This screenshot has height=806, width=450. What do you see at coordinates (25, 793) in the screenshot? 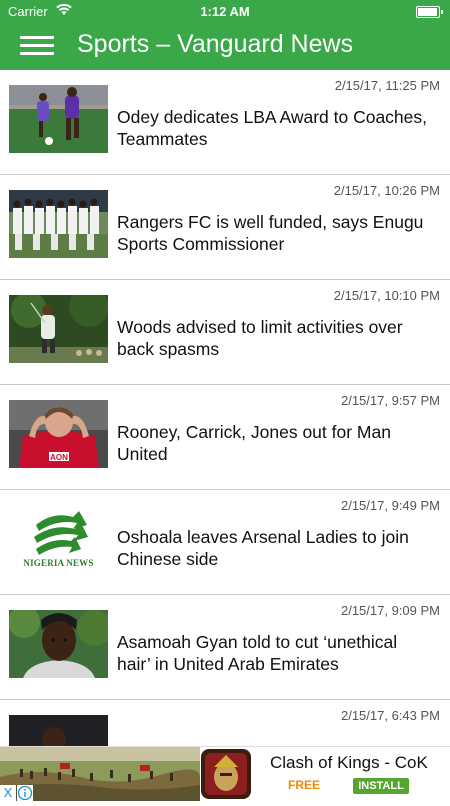
I see `ad-info-icon` at bounding box center [25, 793].